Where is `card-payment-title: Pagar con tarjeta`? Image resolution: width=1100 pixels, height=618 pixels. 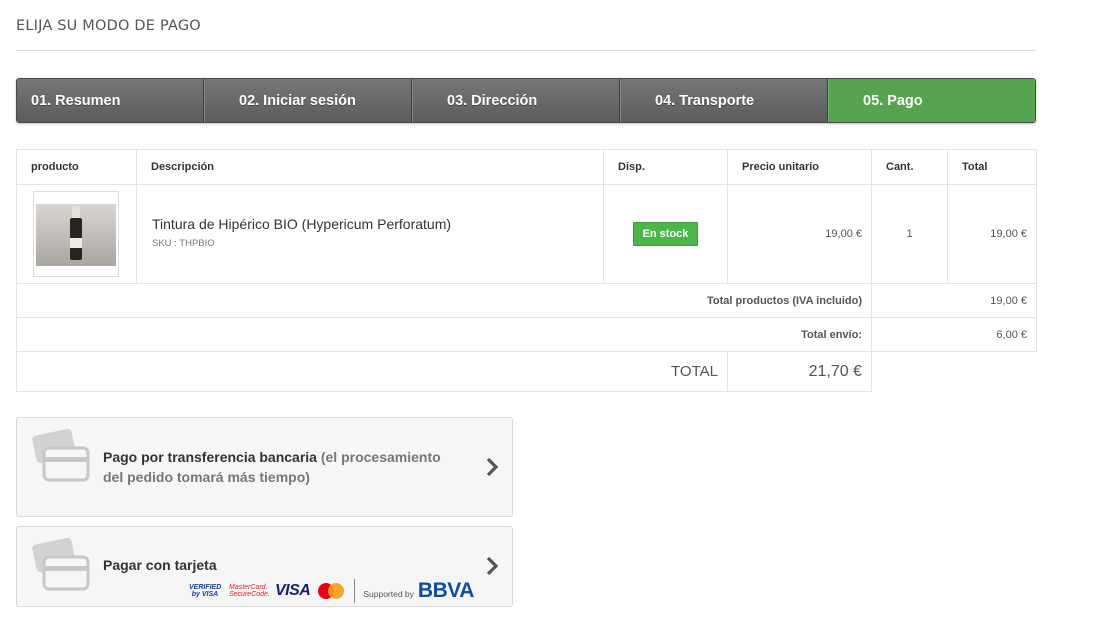
card-payment-title: Pagar con tarjeta is located at coordinates (160, 565).